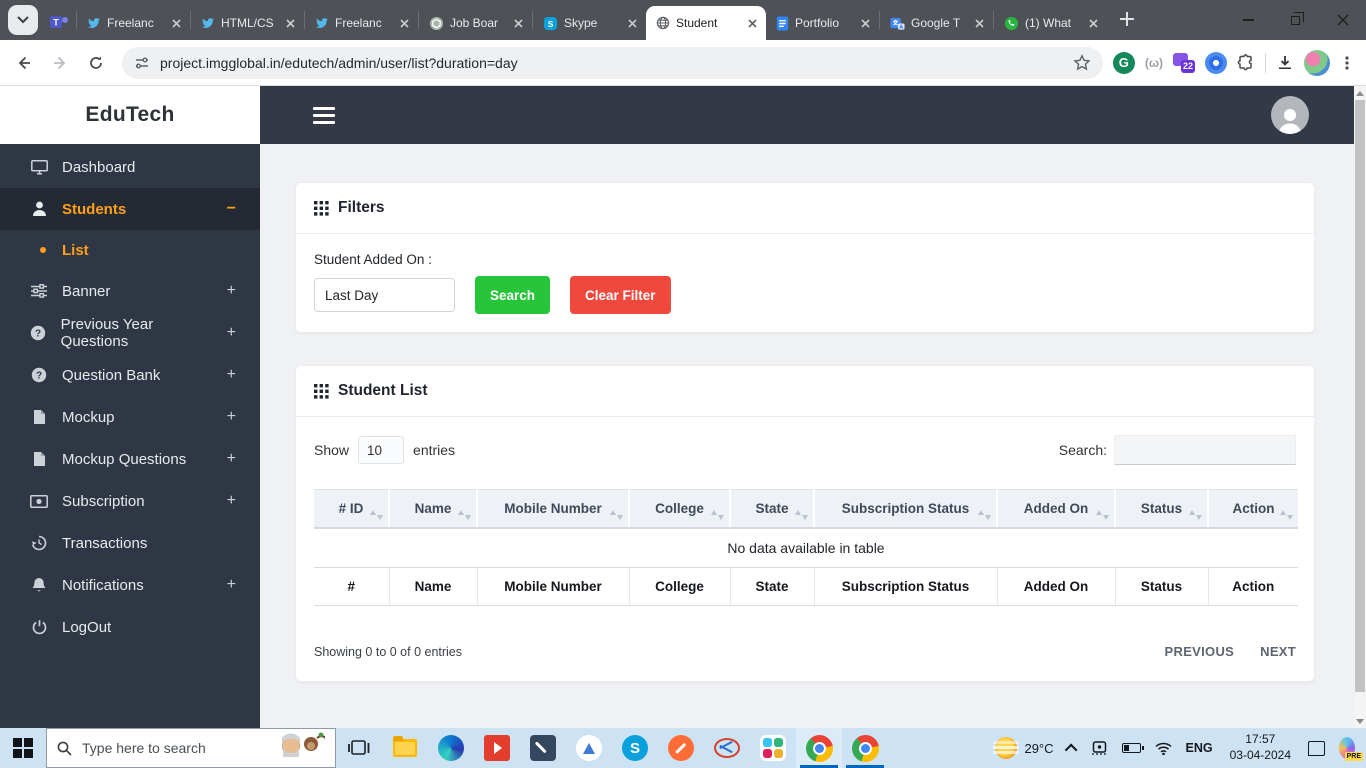 This screenshot has width=1366, height=768. I want to click on taskbar-chrome-active, so click(819, 748).